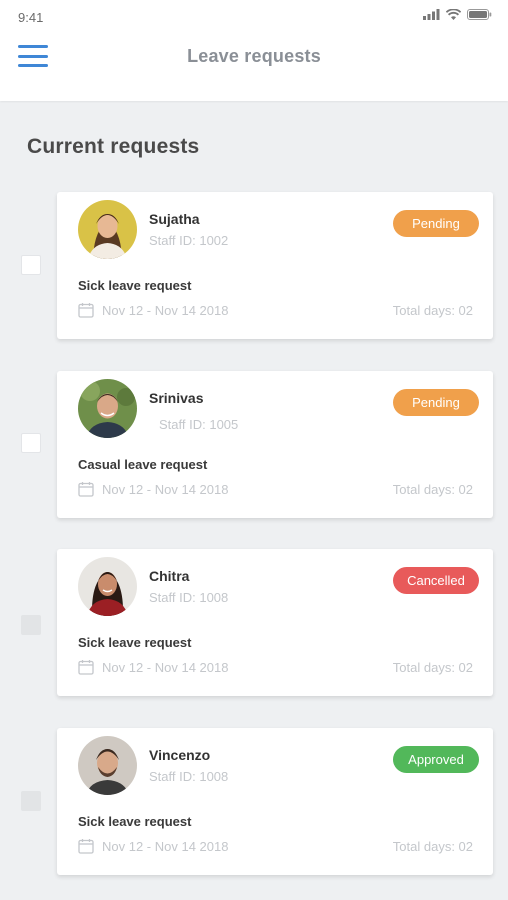 This screenshot has width=508, height=900. What do you see at coordinates (113, 146) in the screenshot?
I see `section-title: Current requests` at bounding box center [113, 146].